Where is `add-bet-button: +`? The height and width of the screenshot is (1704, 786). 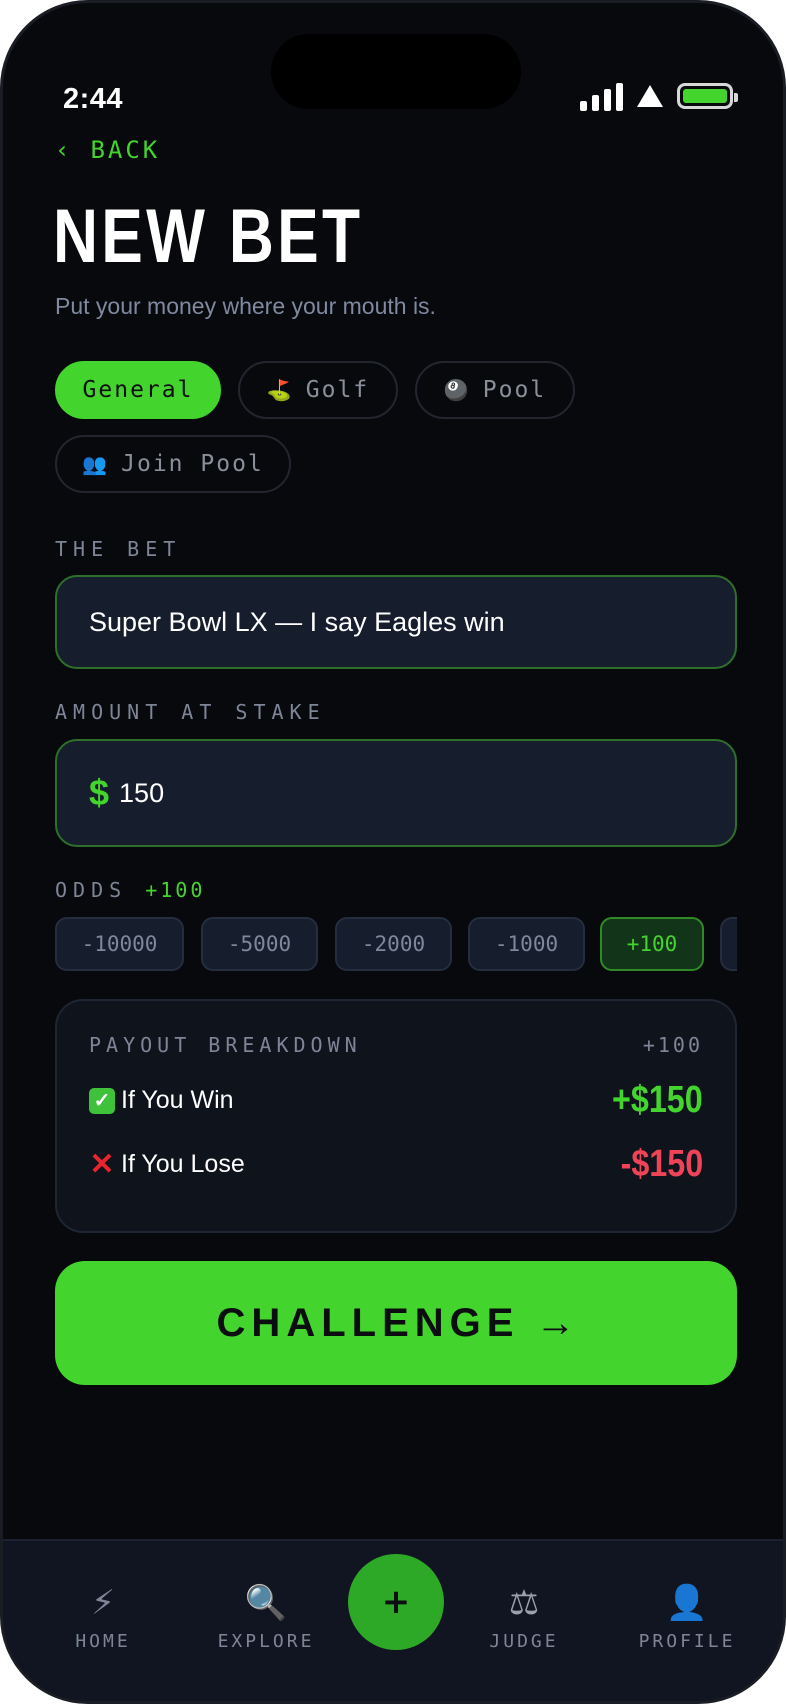 add-bet-button: + is located at coordinates (396, 1602).